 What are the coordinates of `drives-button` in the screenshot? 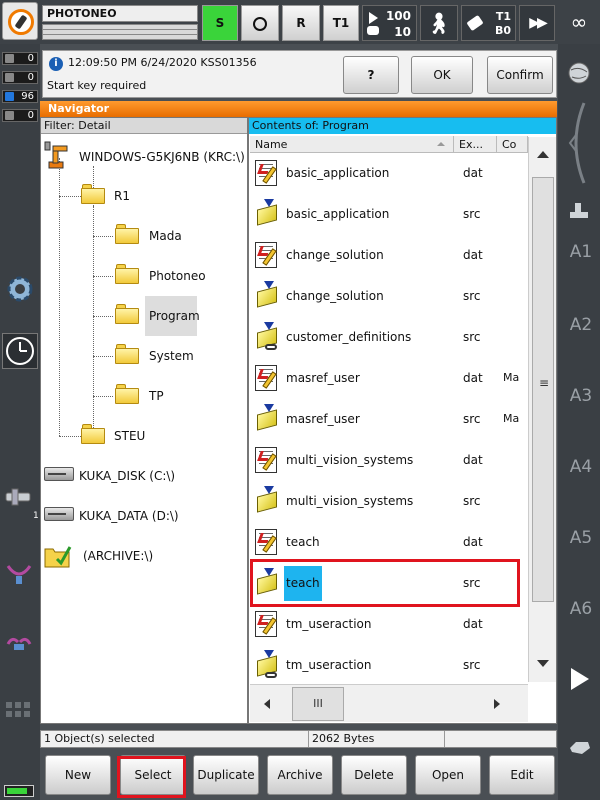 It's located at (260, 23).